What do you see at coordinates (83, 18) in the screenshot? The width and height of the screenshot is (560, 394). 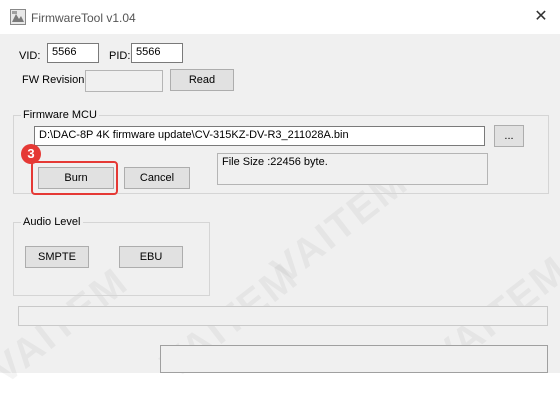 I see `window-title: FirmwareTool v1.04` at bounding box center [83, 18].